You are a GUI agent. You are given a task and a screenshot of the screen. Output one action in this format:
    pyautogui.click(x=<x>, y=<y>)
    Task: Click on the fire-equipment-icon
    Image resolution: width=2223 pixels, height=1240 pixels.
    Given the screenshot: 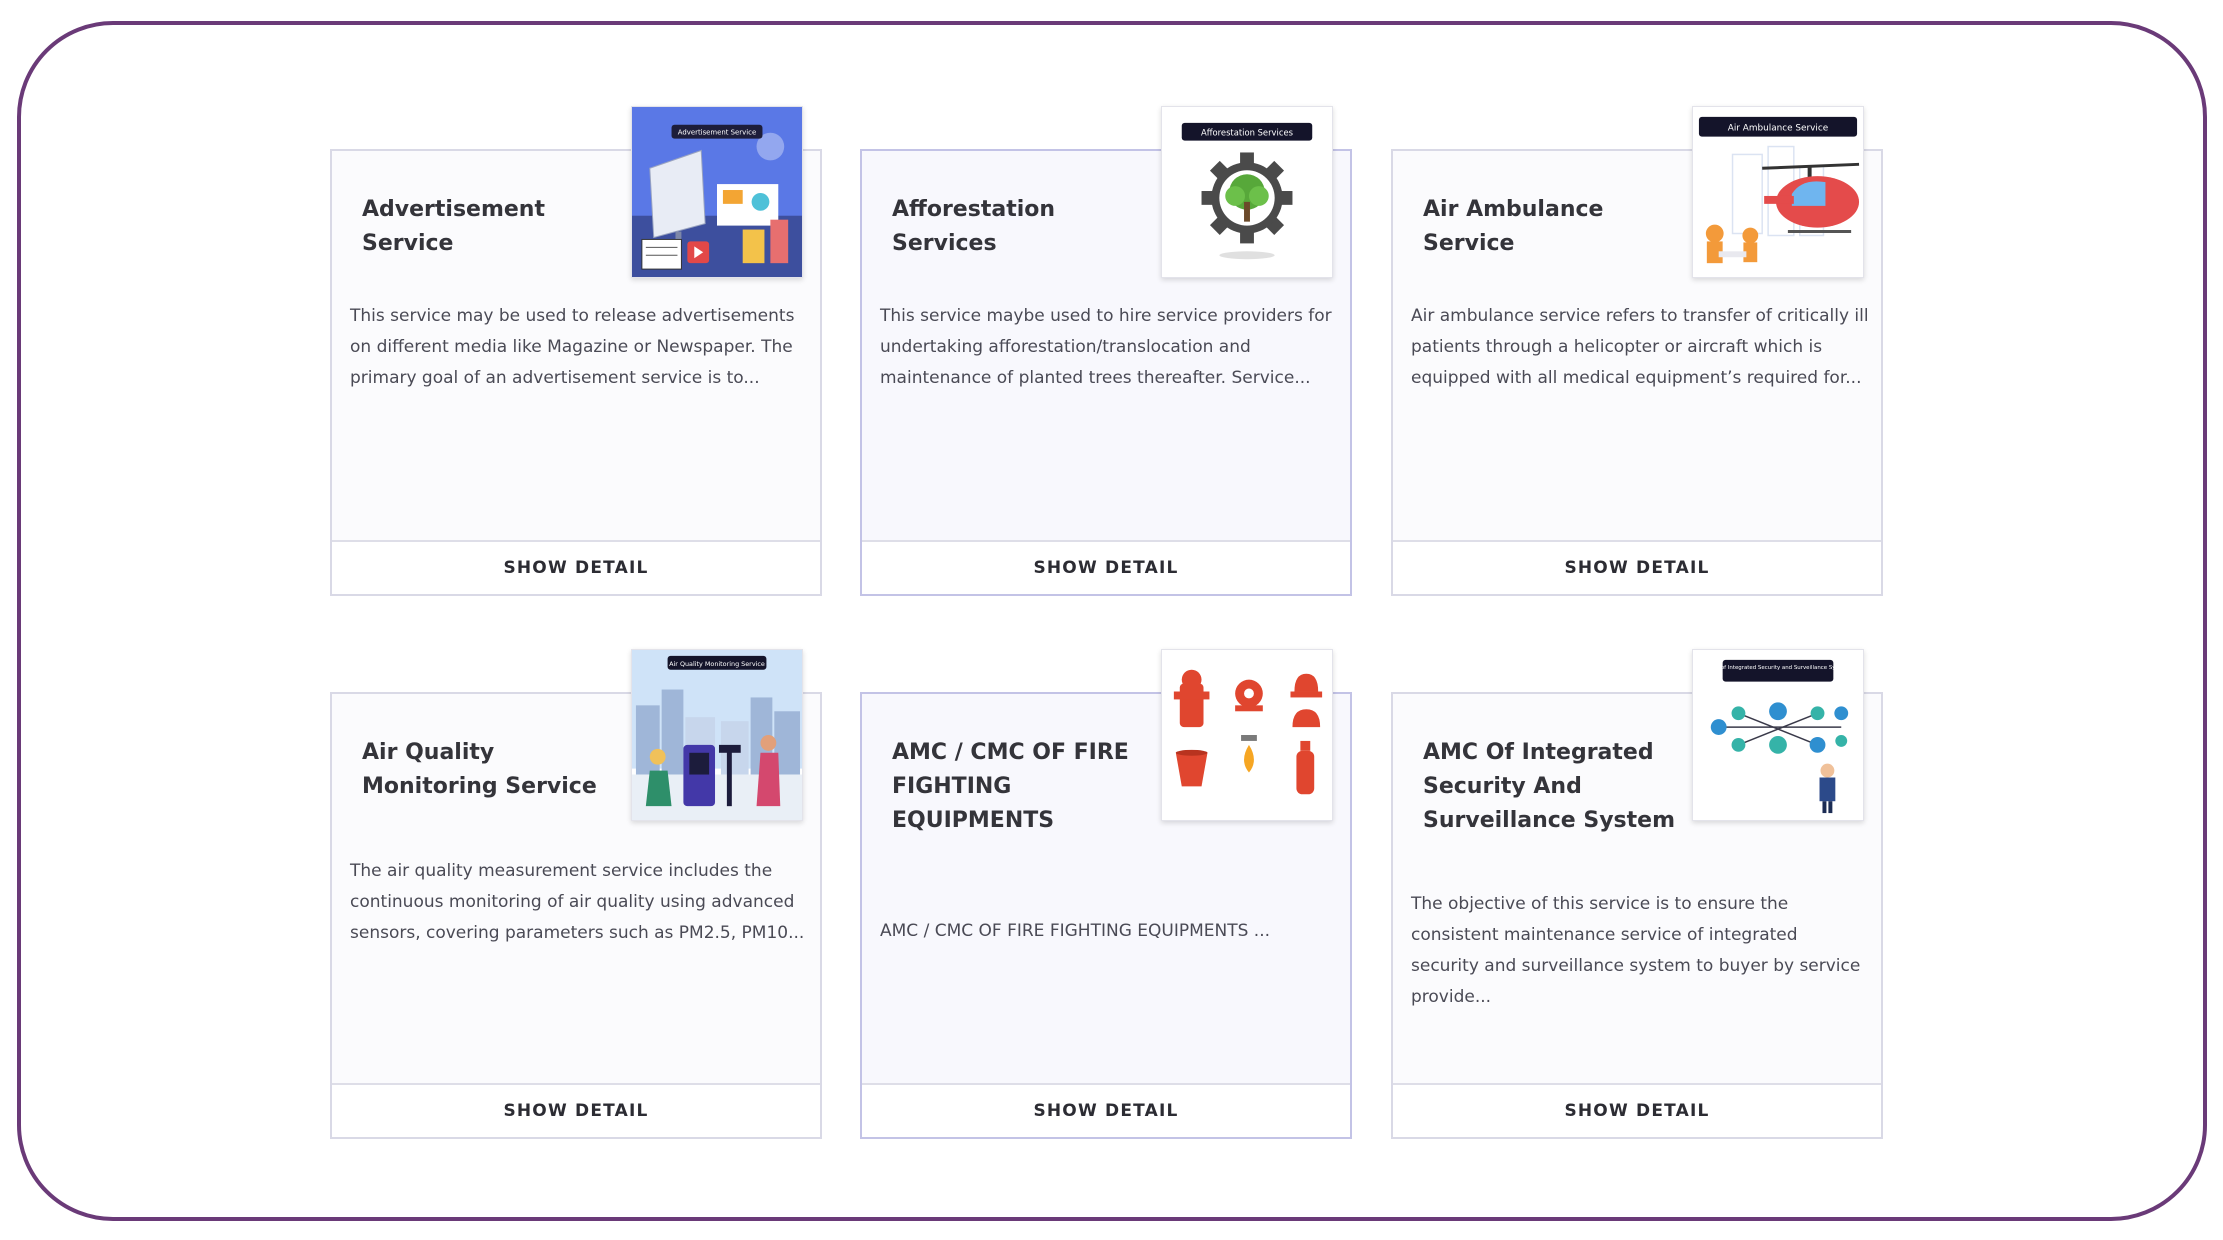 What is the action you would take?
    pyautogui.click(x=1247, y=735)
    